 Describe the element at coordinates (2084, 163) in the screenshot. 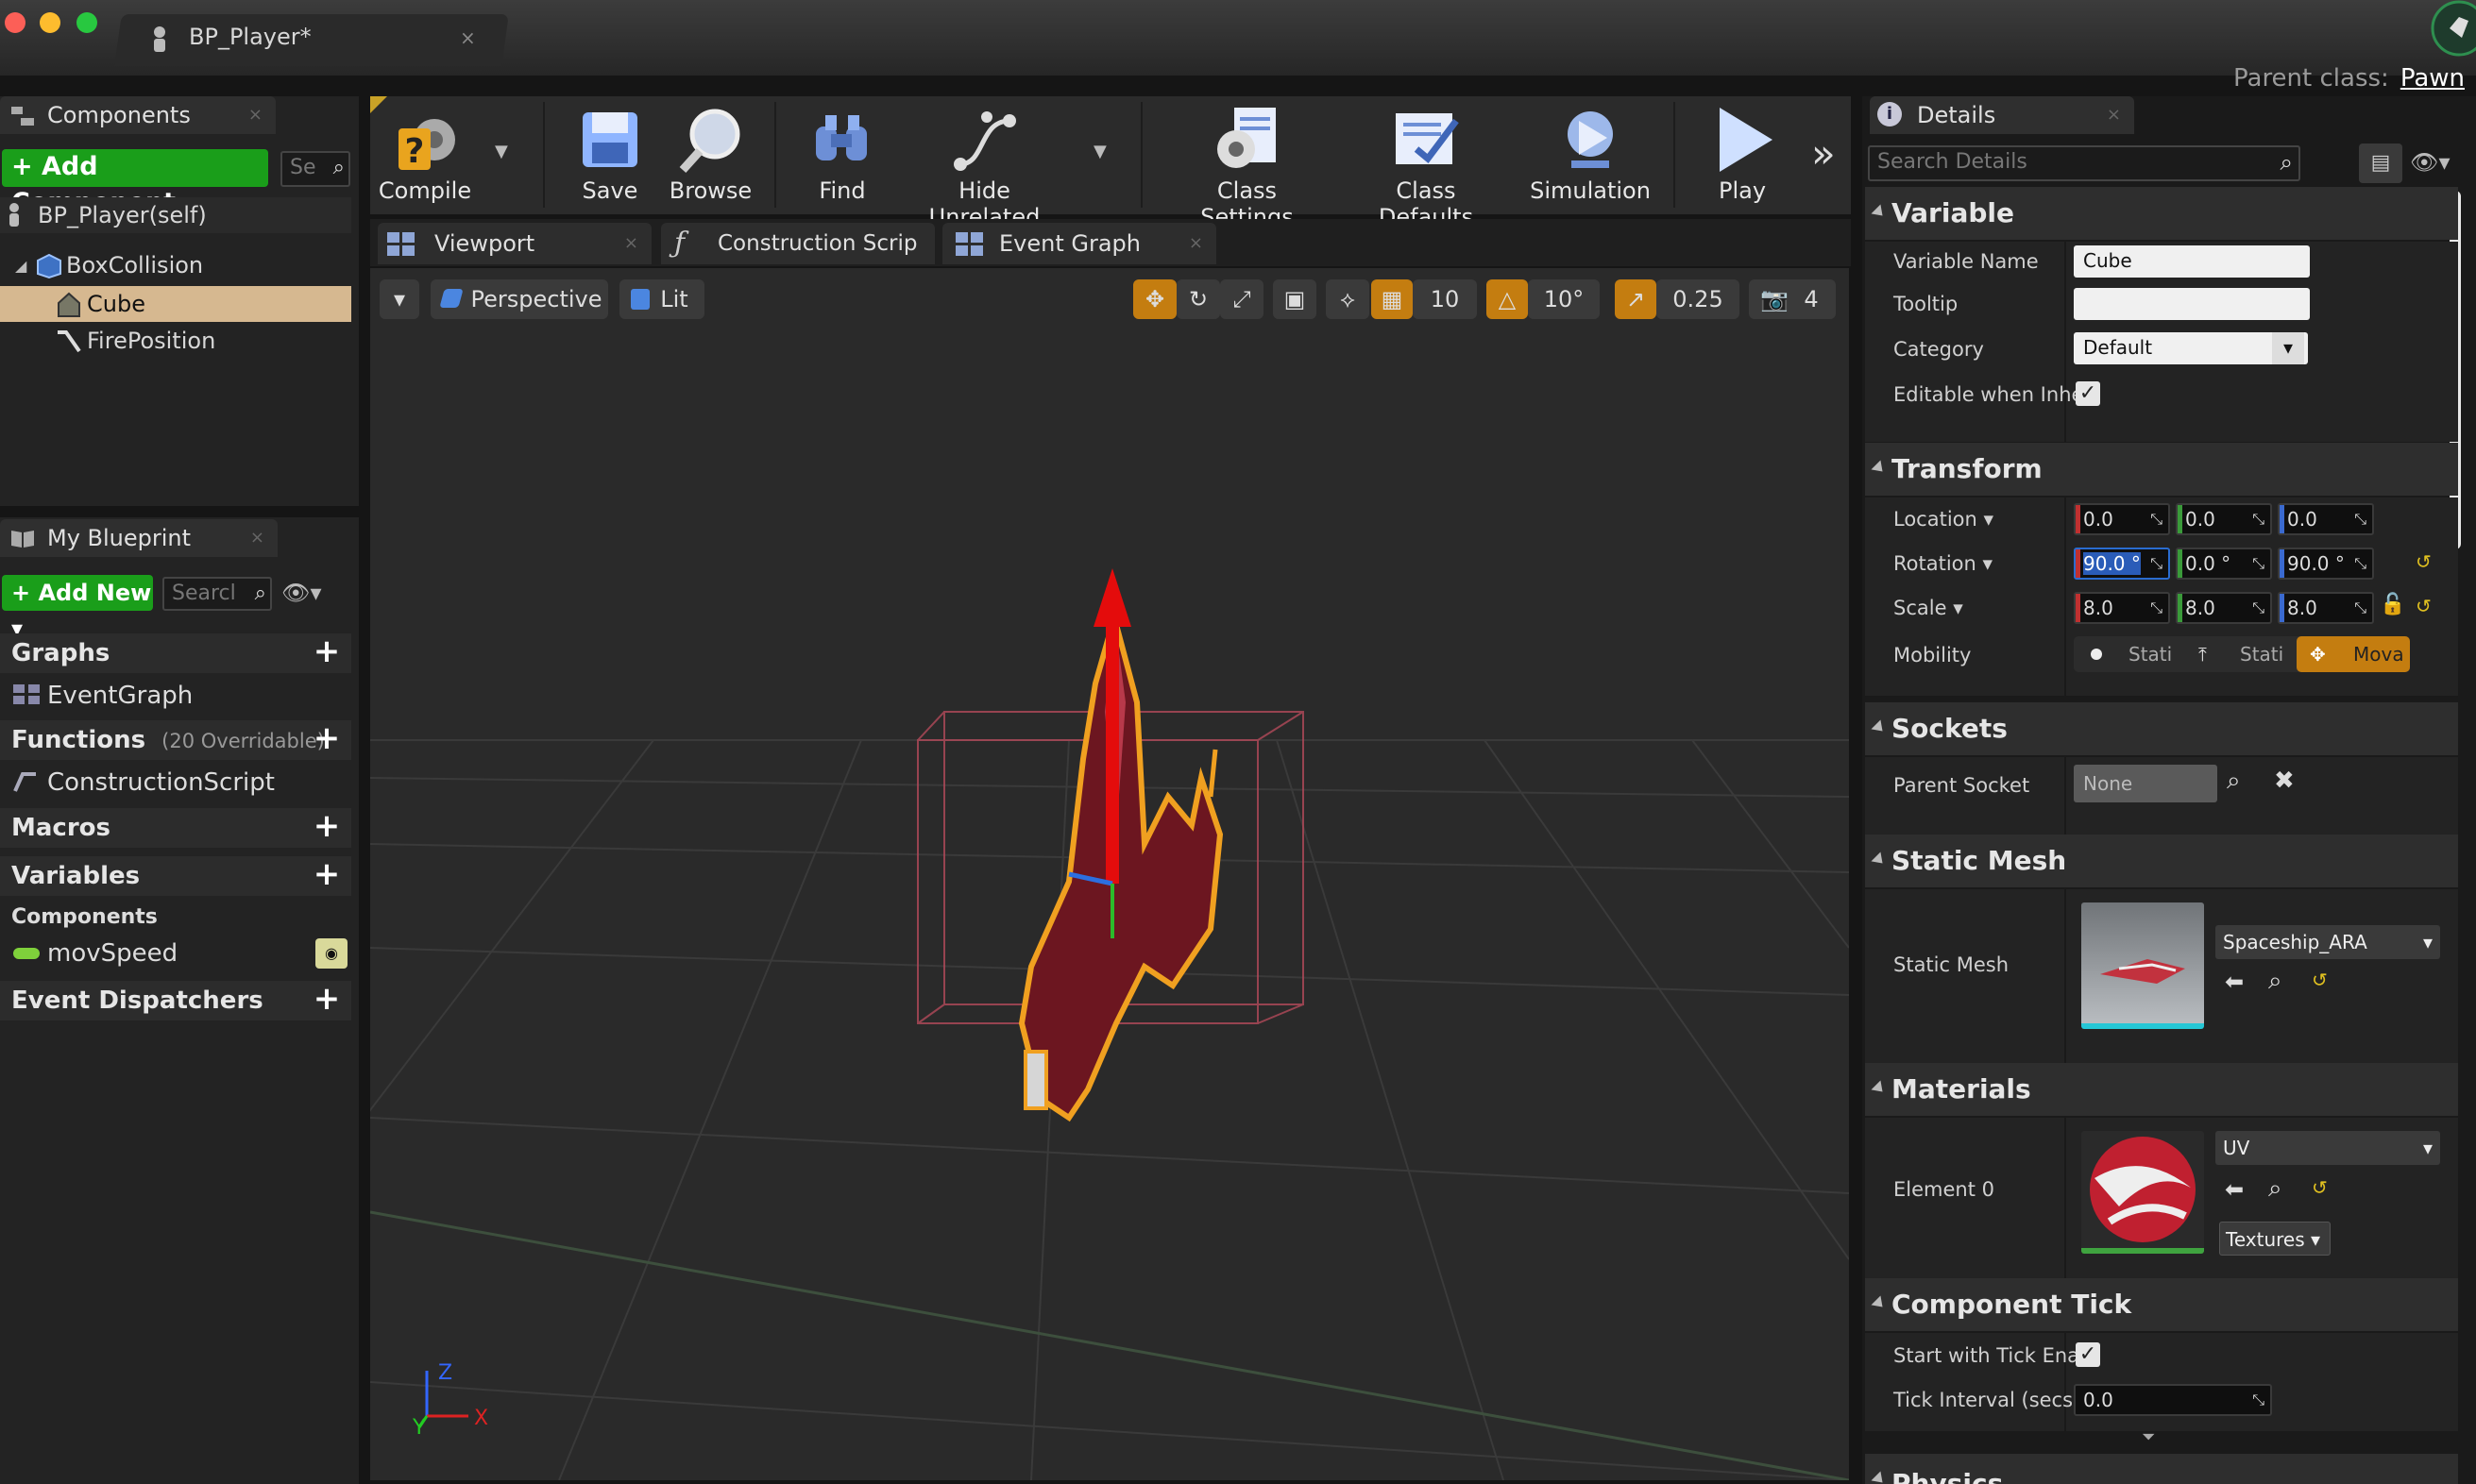

I see `details-search-input: Search Details ⌕` at that location.